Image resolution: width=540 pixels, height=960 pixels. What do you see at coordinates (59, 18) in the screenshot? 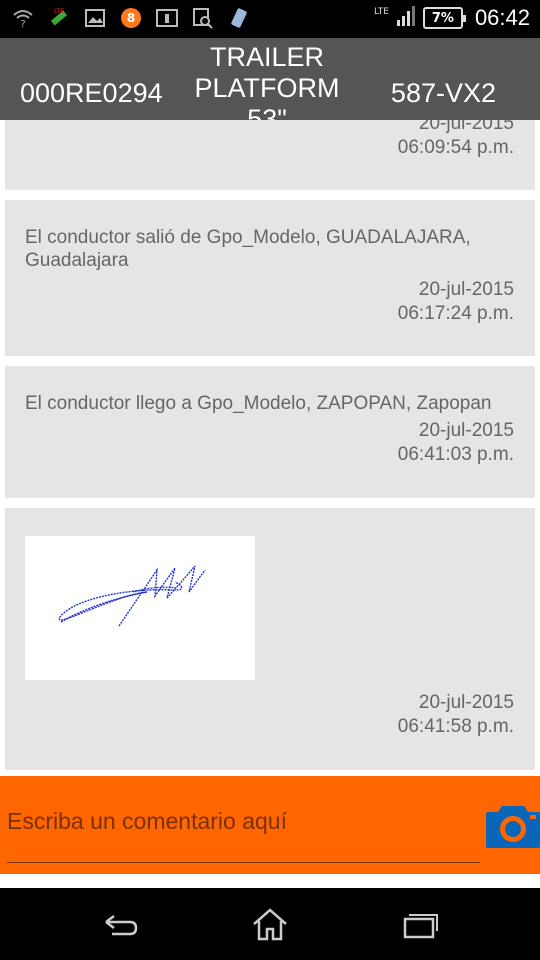
I see `satellite-icon: LTE` at bounding box center [59, 18].